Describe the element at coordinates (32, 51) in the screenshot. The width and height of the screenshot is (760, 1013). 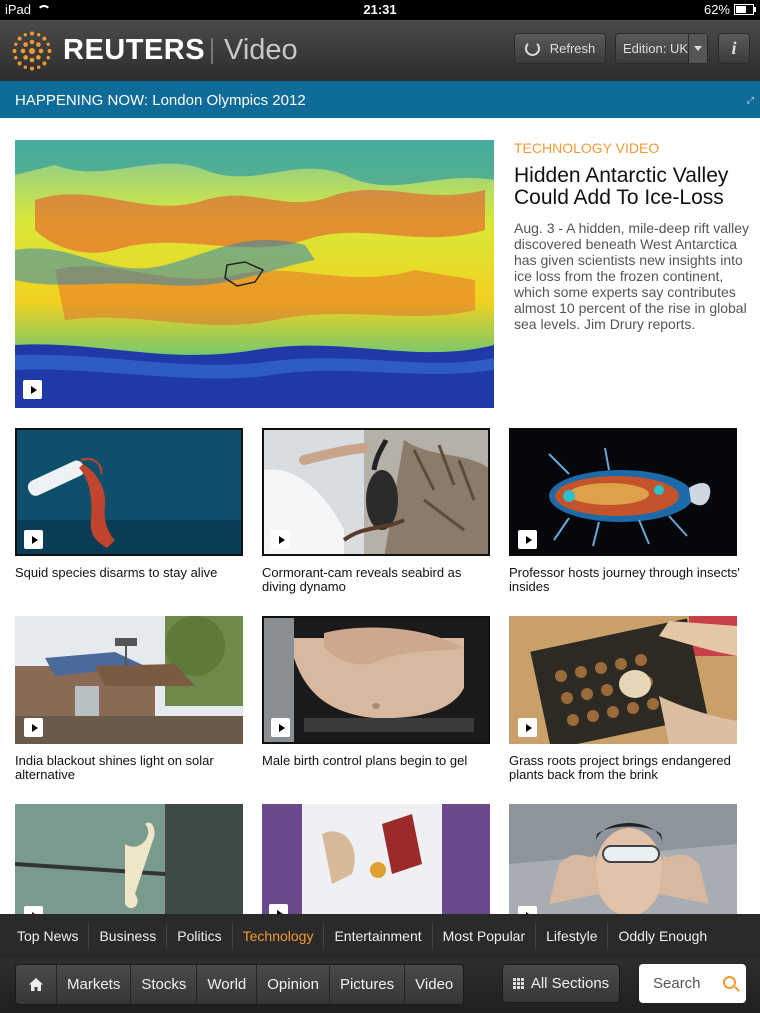
I see `reuters-logo-icon` at that location.